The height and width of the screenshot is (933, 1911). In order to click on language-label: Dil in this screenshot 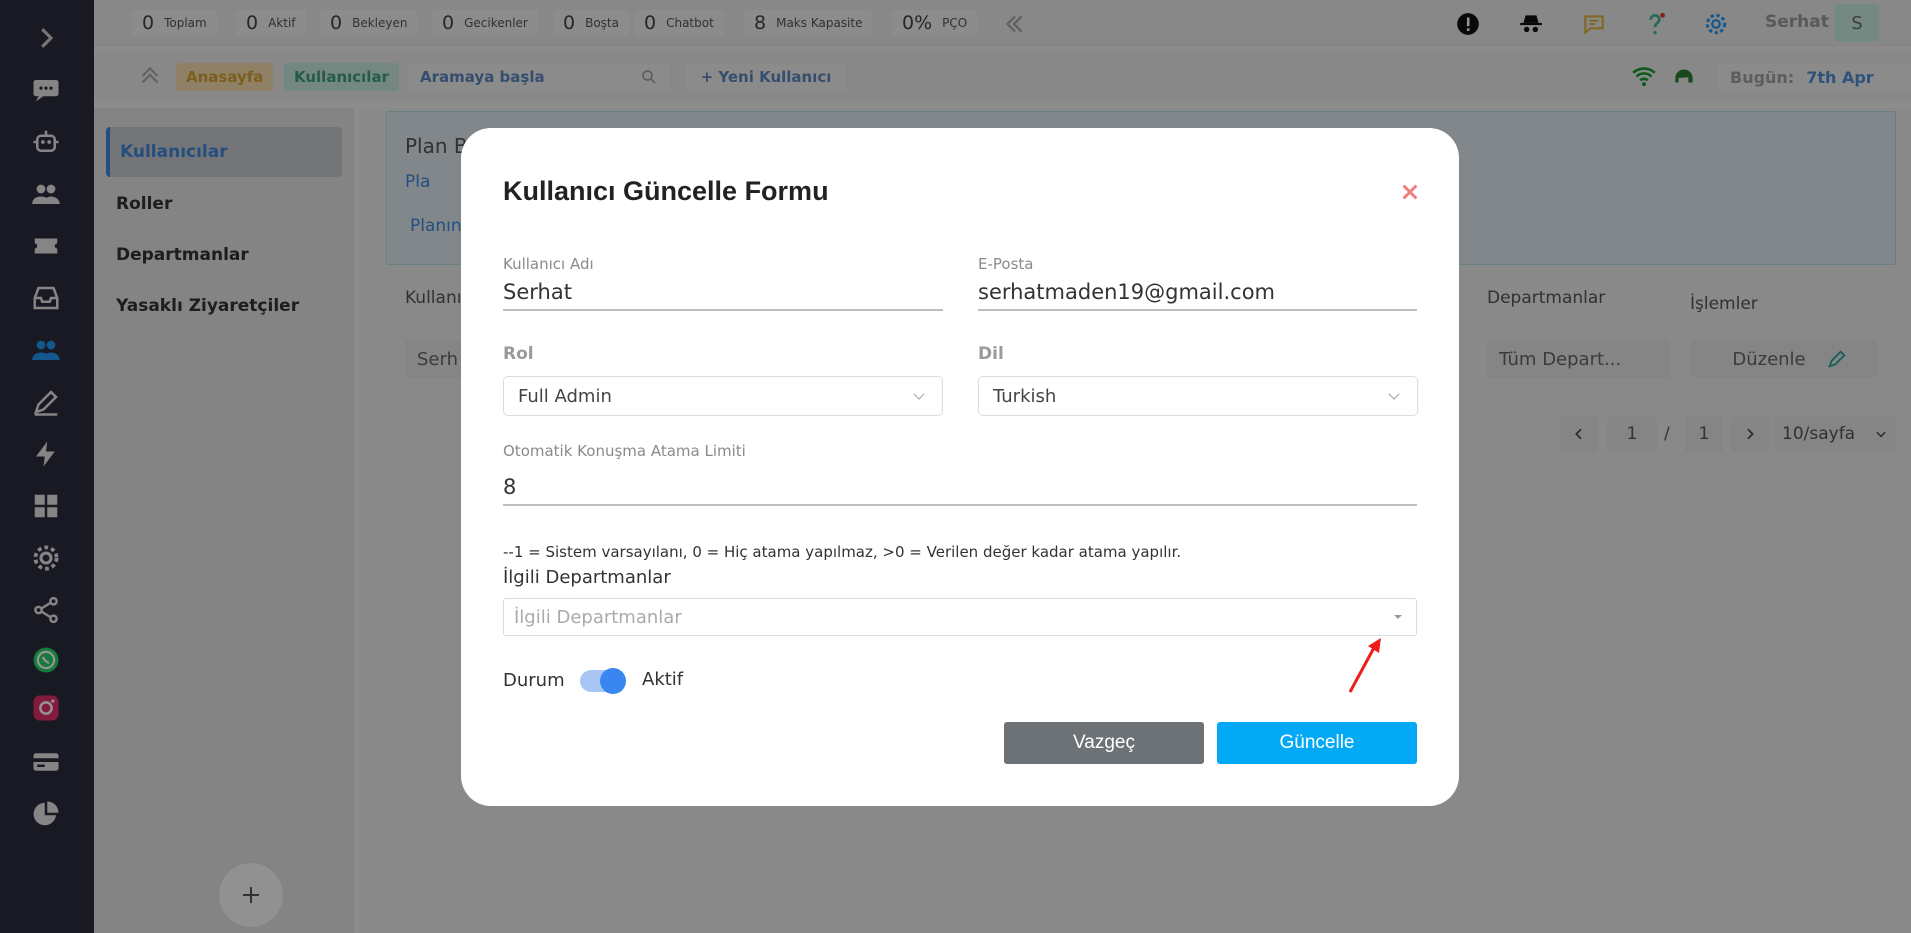, I will do `click(991, 354)`.